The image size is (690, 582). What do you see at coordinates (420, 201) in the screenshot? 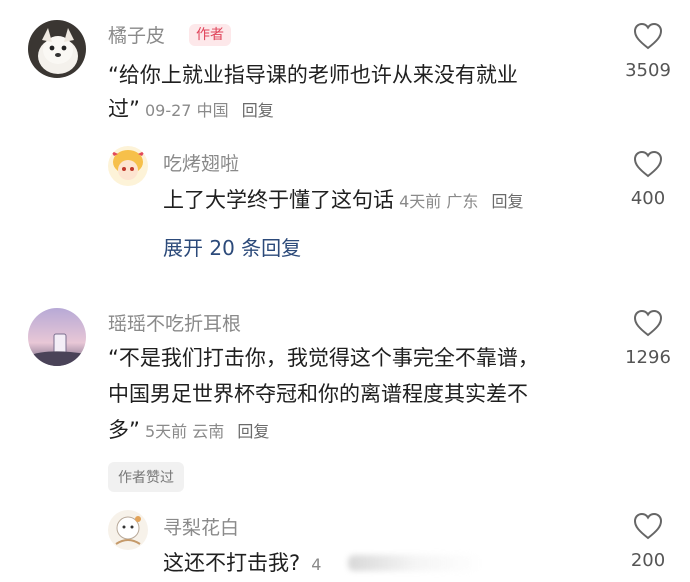
I see `reply-date: 4天前` at bounding box center [420, 201].